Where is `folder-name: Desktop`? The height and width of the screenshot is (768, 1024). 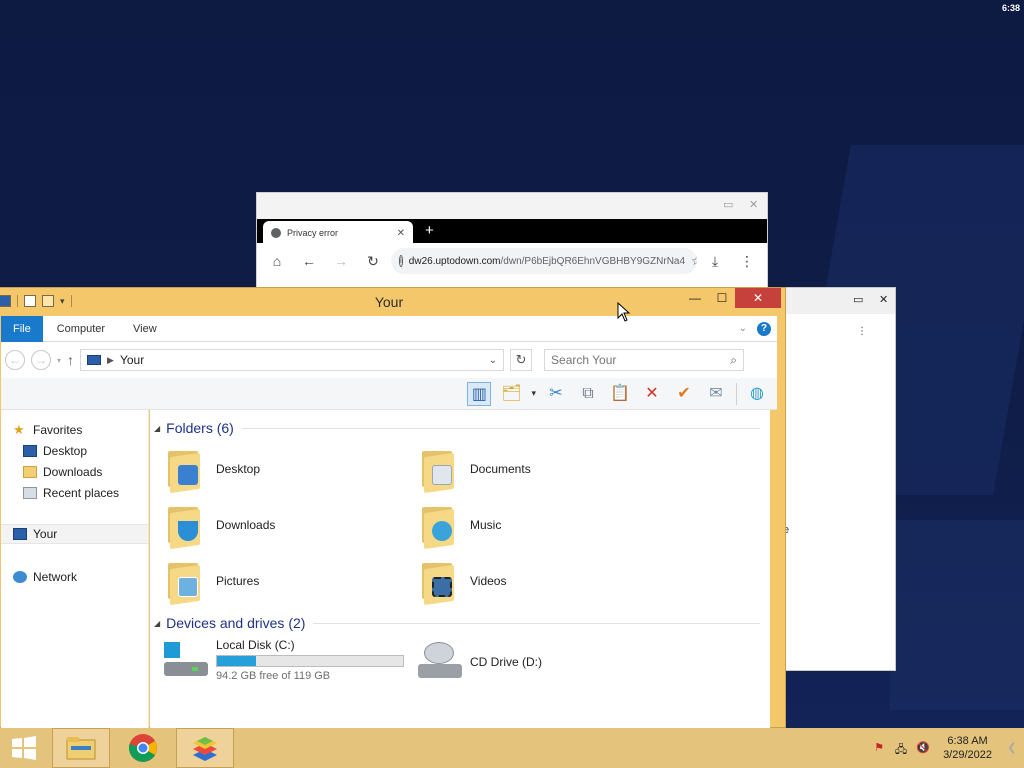
folder-name: Desktop is located at coordinates (238, 469).